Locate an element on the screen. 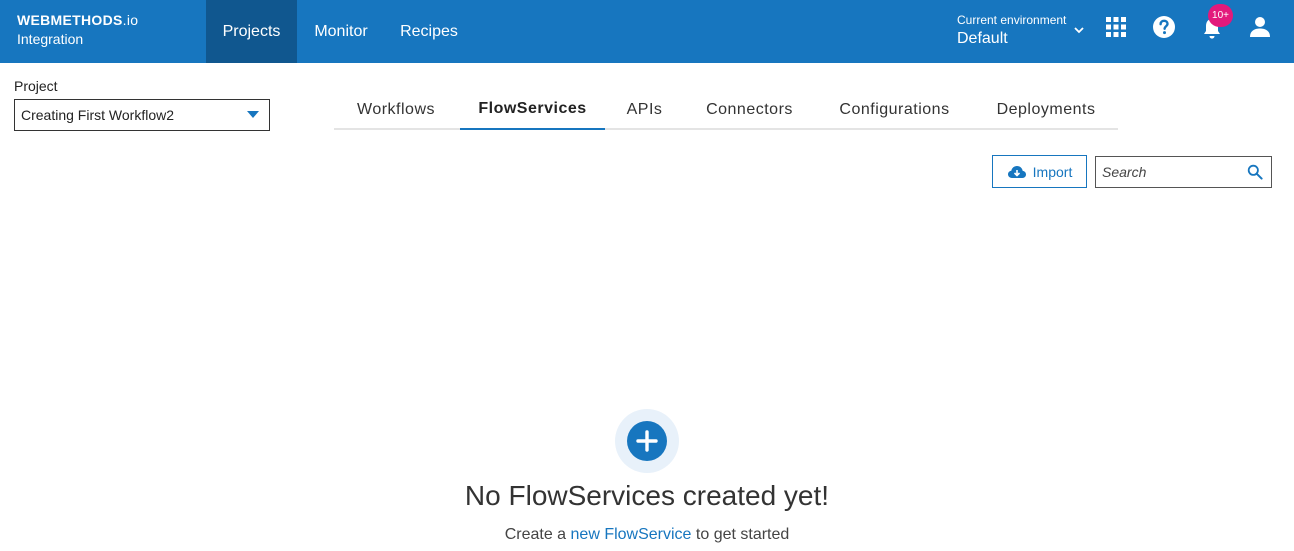  caret-down-icon is located at coordinates (253, 114).